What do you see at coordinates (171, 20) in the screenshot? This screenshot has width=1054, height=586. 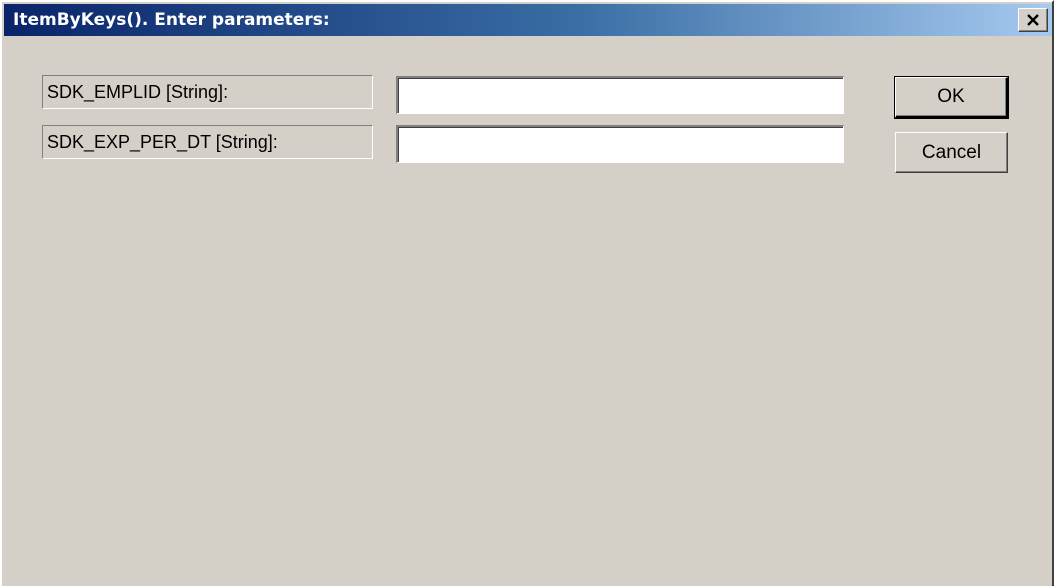 I see `window-title: ItemByKeys(). Enter parameters:` at bounding box center [171, 20].